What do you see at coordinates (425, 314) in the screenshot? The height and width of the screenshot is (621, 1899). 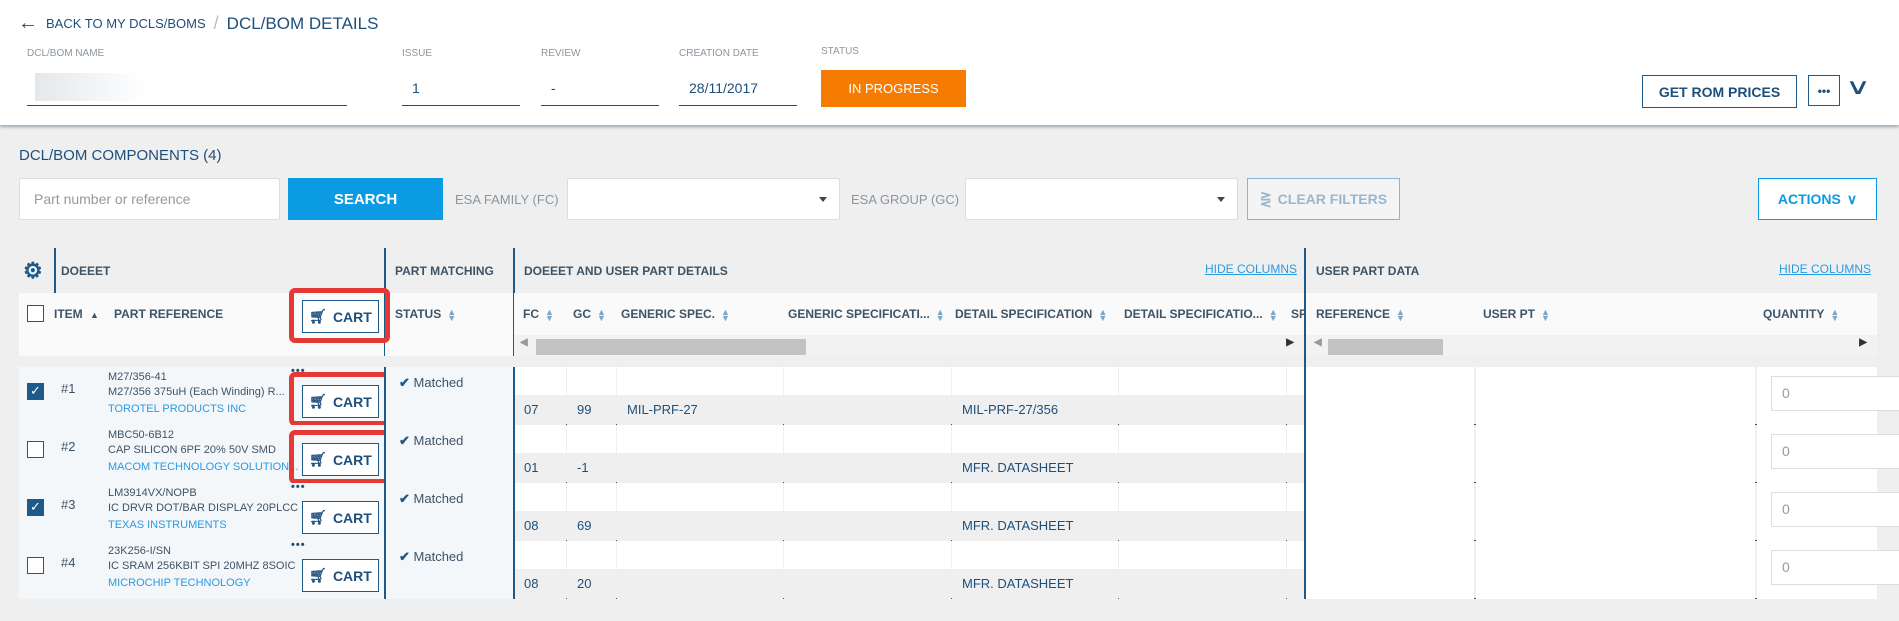 I see `col-status: STATUS ▲ ▼` at bounding box center [425, 314].